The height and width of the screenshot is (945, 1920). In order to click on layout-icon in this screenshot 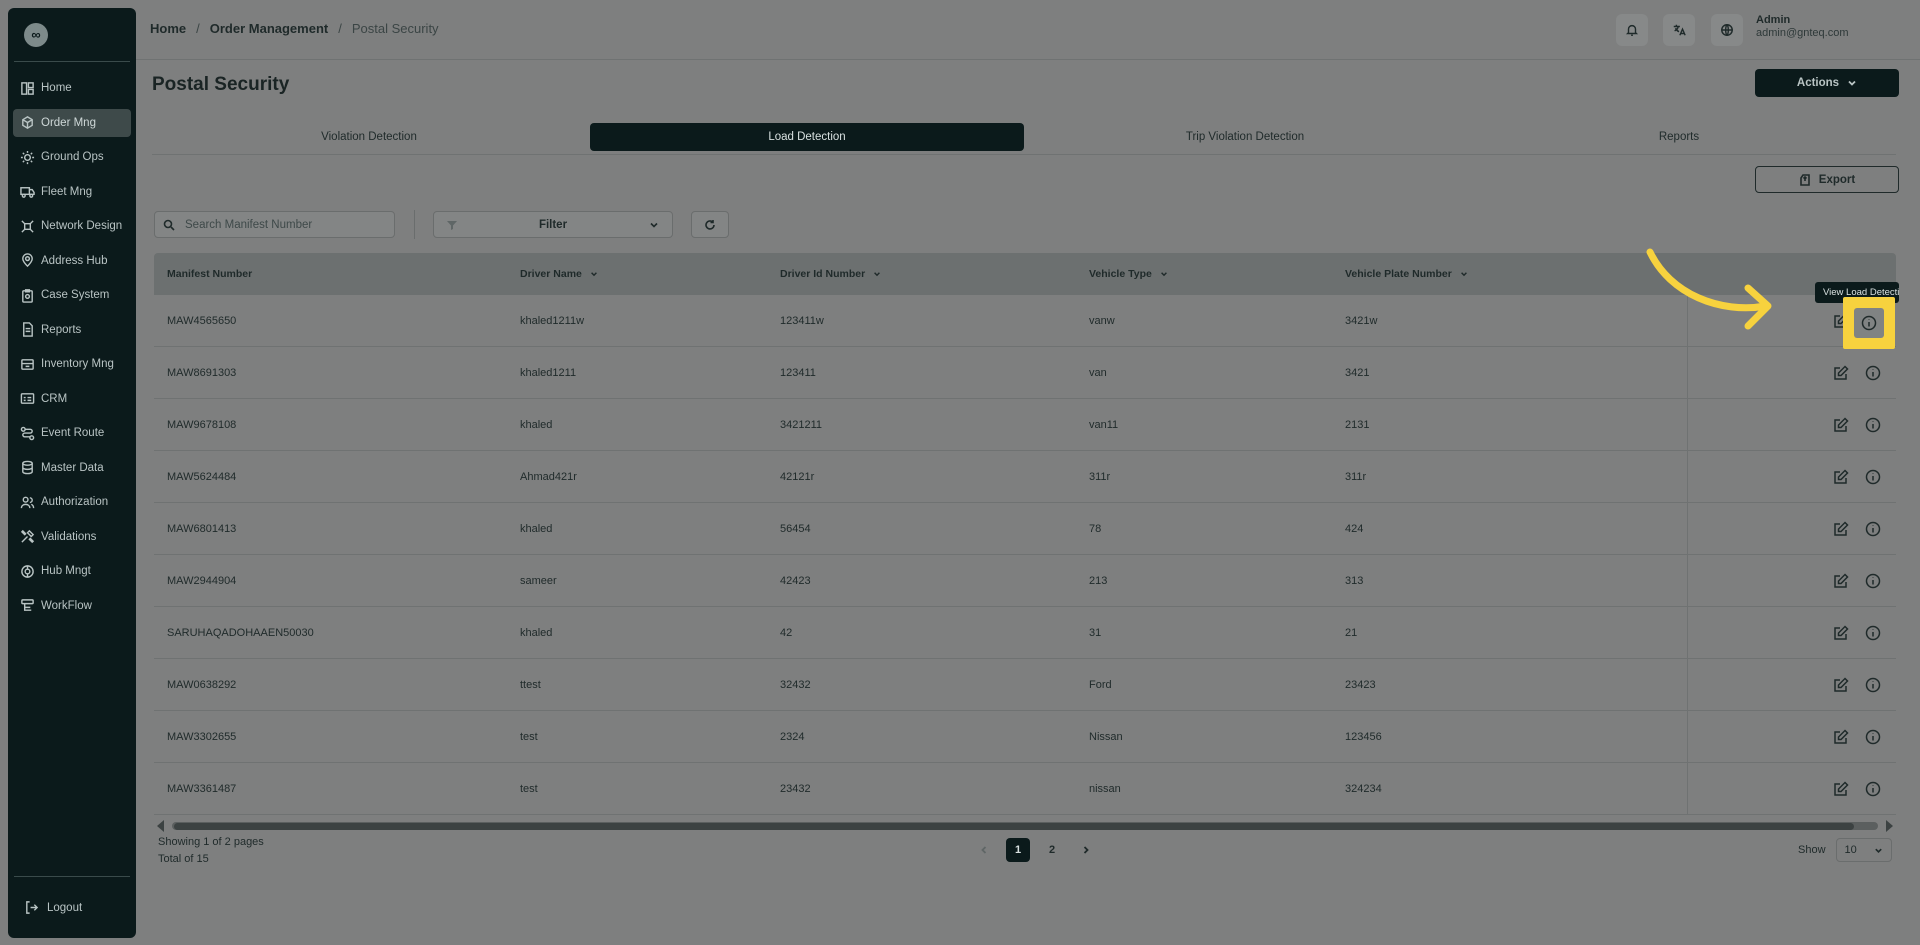, I will do `click(27, 88)`.